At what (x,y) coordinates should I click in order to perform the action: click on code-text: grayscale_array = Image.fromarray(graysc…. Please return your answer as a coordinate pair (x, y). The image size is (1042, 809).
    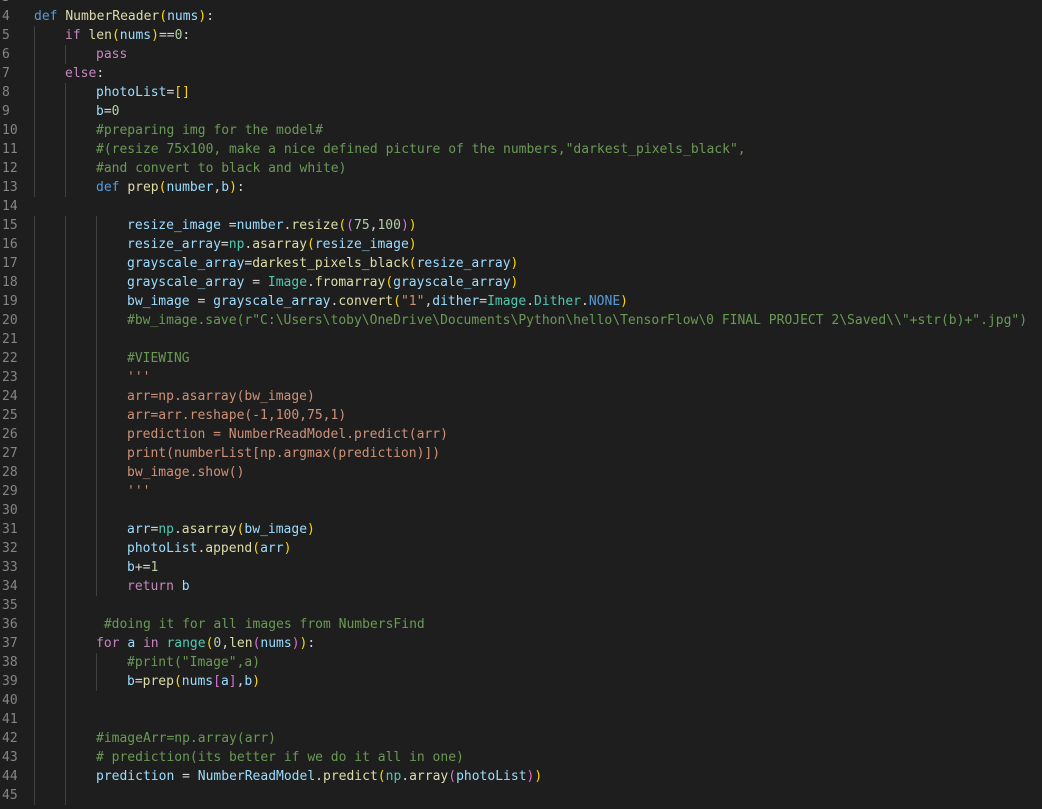
    Looking at the image, I should click on (322, 282).